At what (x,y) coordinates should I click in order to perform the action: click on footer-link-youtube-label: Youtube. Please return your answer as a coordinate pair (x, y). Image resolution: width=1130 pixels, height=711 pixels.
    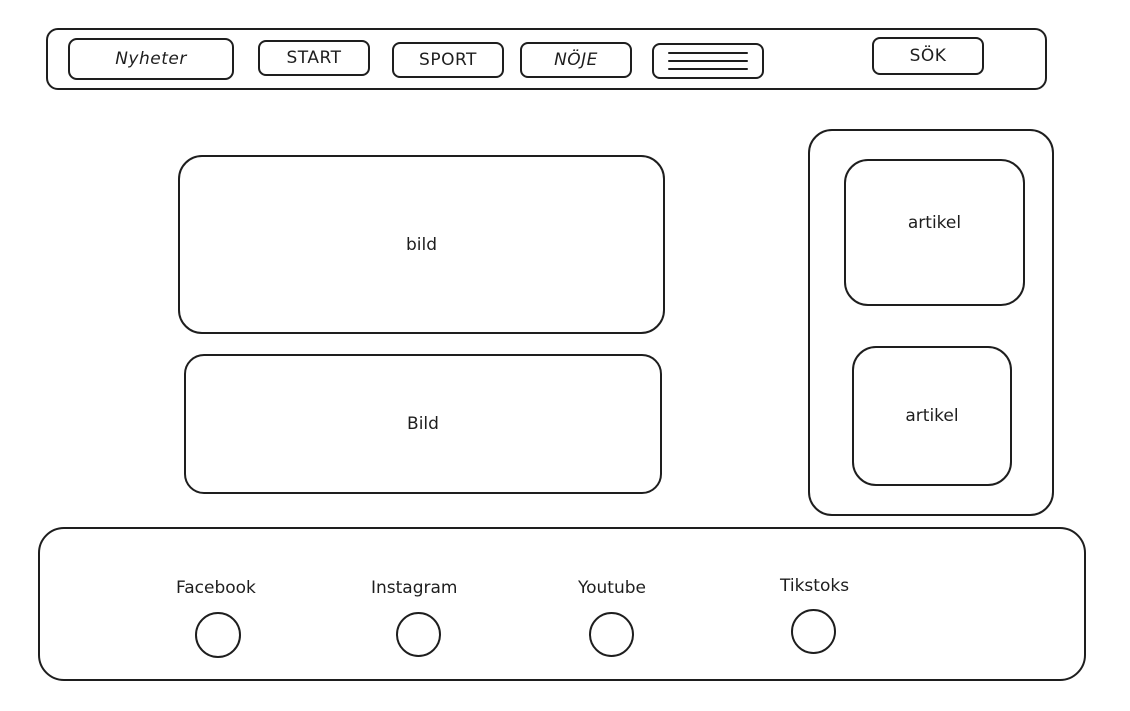
    Looking at the image, I should click on (612, 588).